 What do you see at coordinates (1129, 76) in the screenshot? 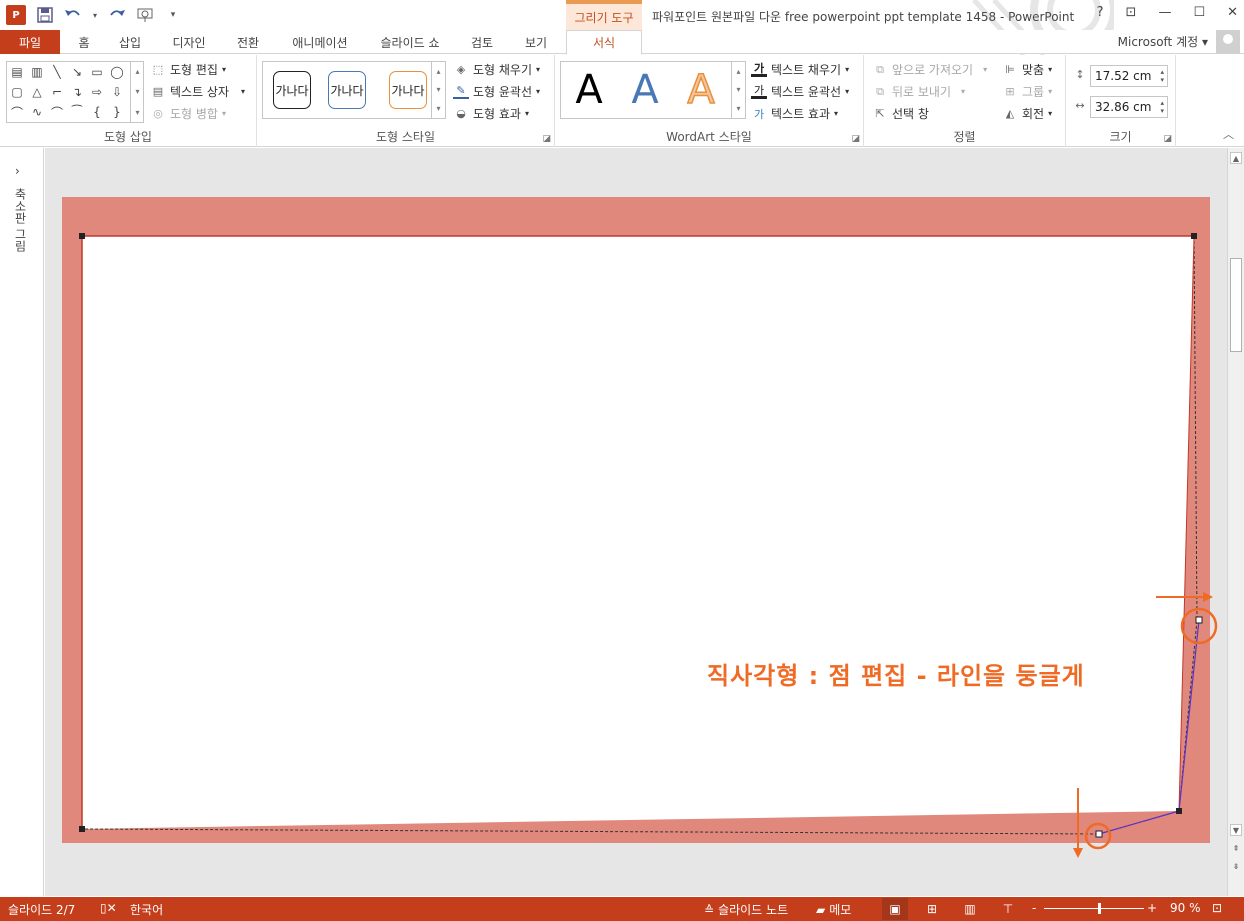
I see `shape-height-input: 17.52 cm ▴ ▾` at bounding box center [1129, 76].